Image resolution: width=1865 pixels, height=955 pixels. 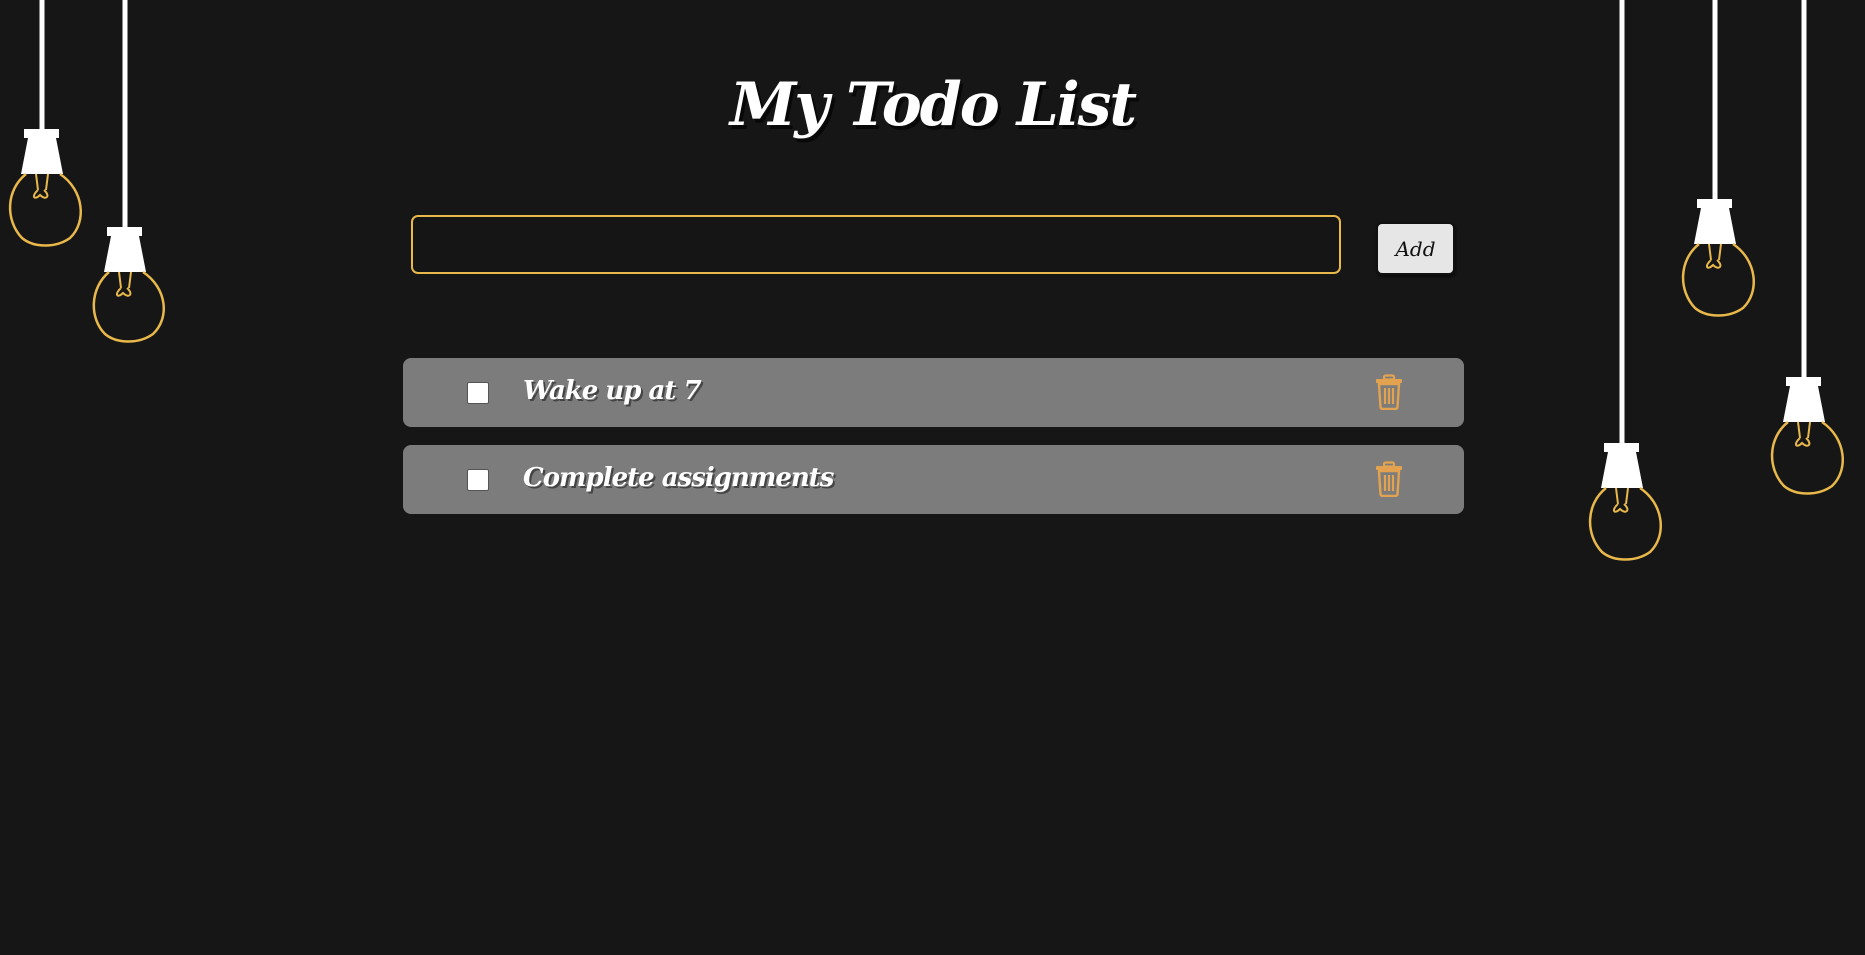 What do you see at coordinates (612, 391) in the screenshot?
I see `todo-text: Wake up at 7` at bounding box center [612, 391].